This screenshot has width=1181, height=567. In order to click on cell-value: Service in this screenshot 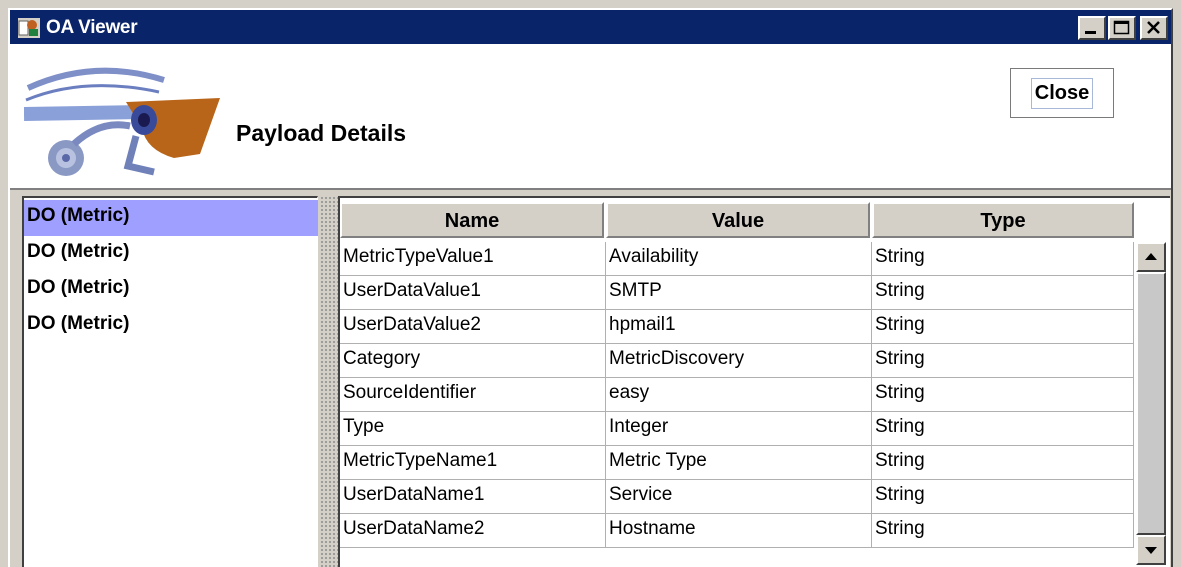, I will do `click(739, 497)`.